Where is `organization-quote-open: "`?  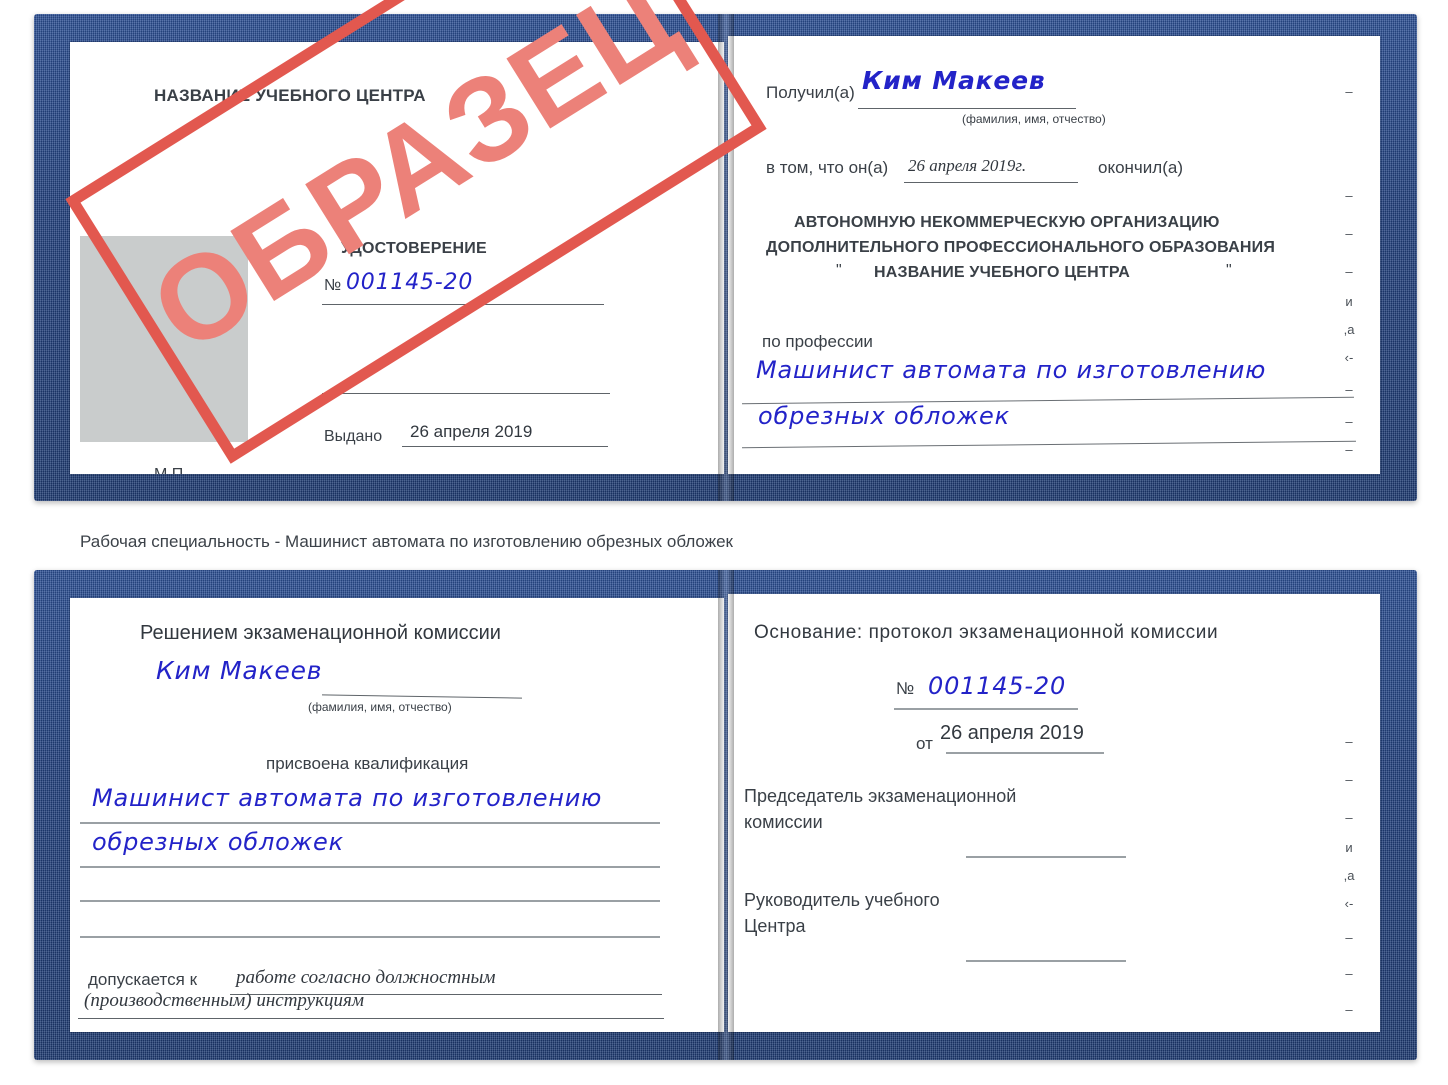 organization-quote-open: " is located at coordinates (839, 270).